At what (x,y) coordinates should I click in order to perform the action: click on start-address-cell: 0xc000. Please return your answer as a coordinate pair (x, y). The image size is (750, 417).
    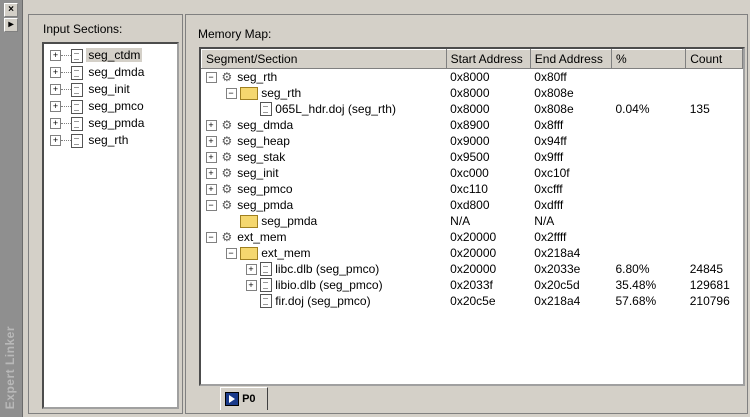
    Looking at the image, I should click on (469, 173).